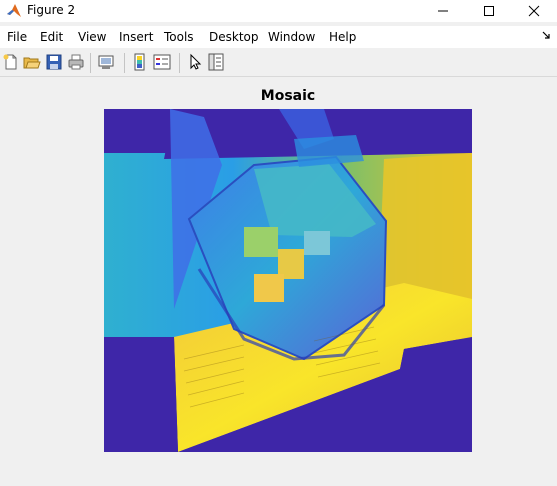 The width and height of the screenshot is (557, 486). What do you see at coordinates (216, 62) in the screenshot?
I see `property-inspector-icon` at bounding box center [216, 62].